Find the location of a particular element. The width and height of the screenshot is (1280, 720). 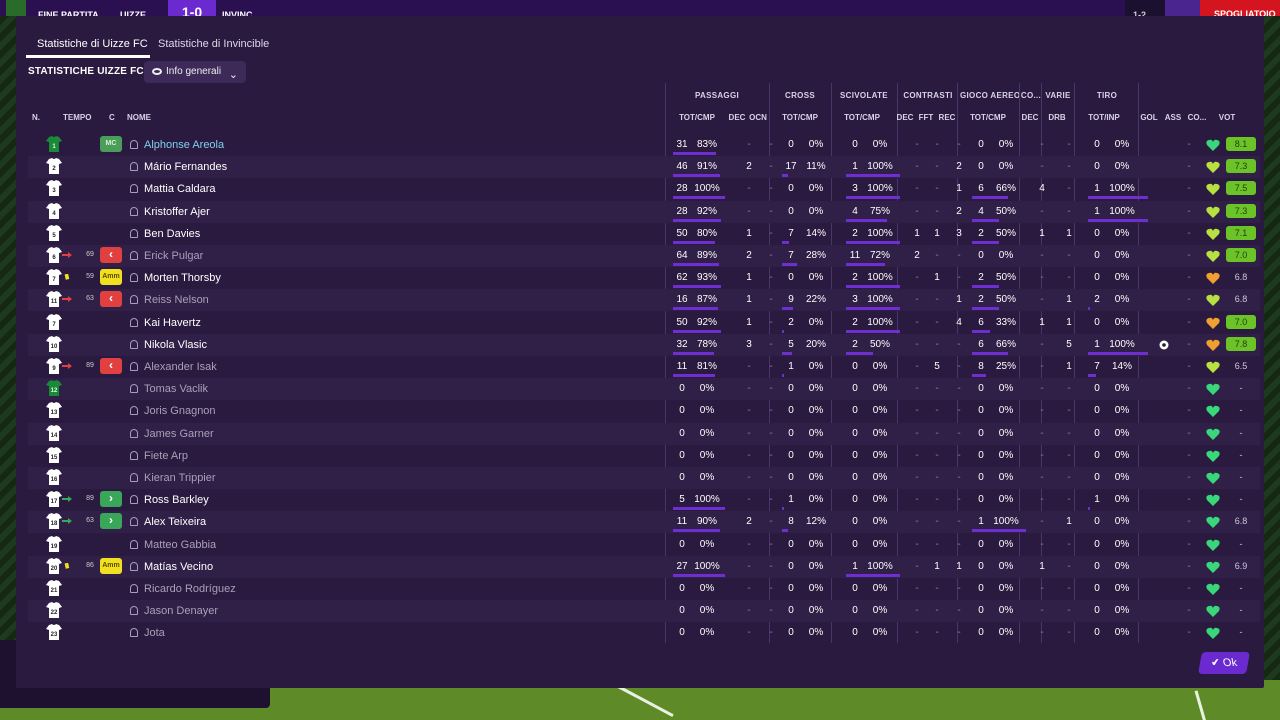

chevron-down-icon is located at coordinates (1182, 8).